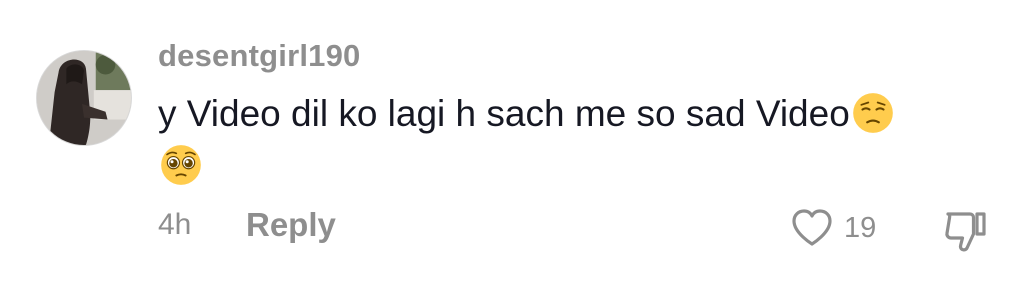  What do you see at coordinates (175, 224) in the screenshot?
I see `comment-timestamp: 4h` at bounding box center [175, 224].